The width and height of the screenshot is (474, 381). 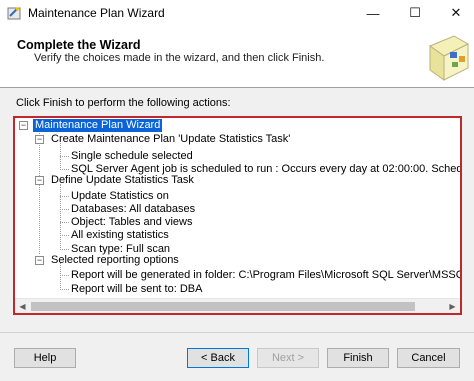 I want to click on scroll-left-icon: ◀, so click(x=22, y=306).